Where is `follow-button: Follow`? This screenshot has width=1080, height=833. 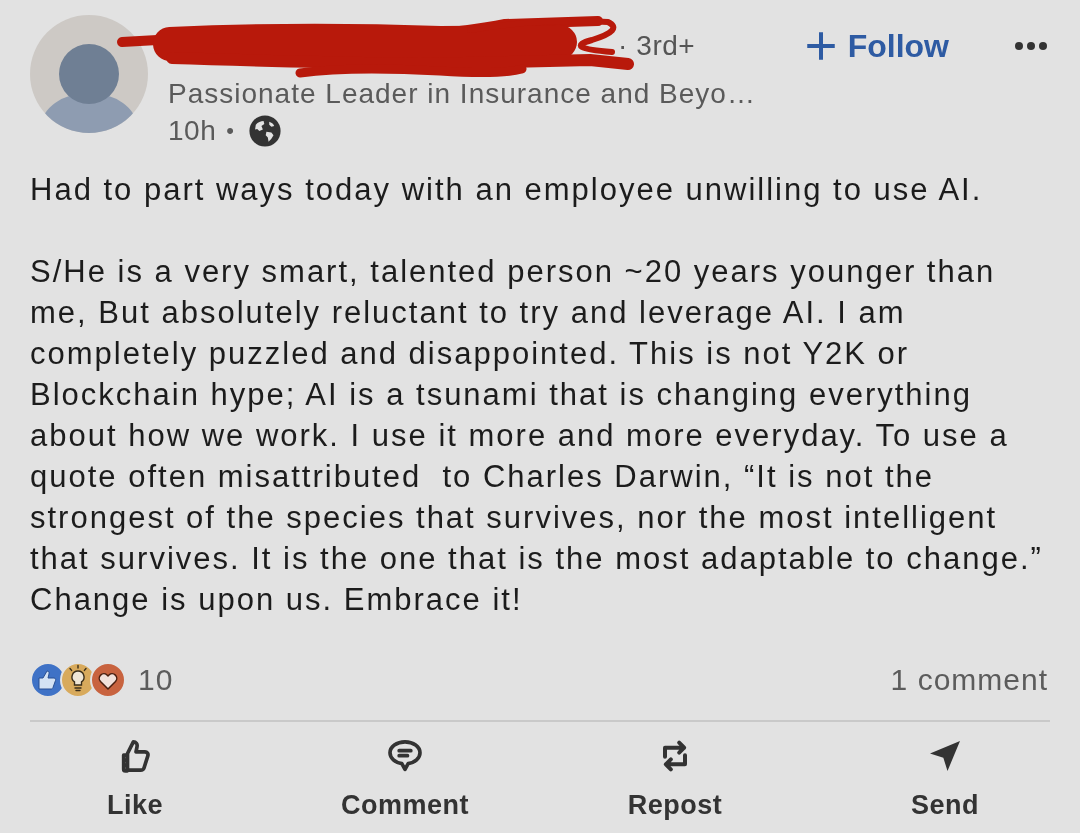
follow-button: Follow is located at coordinates (877, 46).